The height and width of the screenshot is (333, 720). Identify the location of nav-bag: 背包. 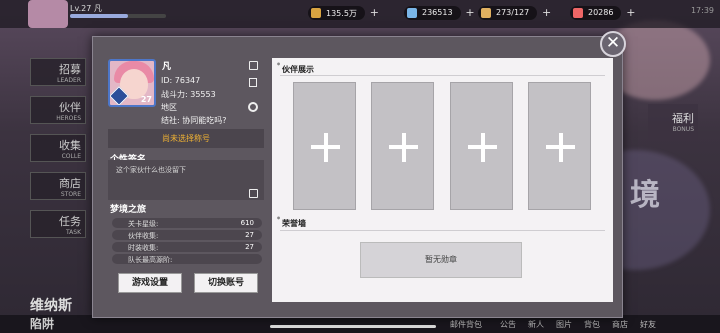
(592, 324).